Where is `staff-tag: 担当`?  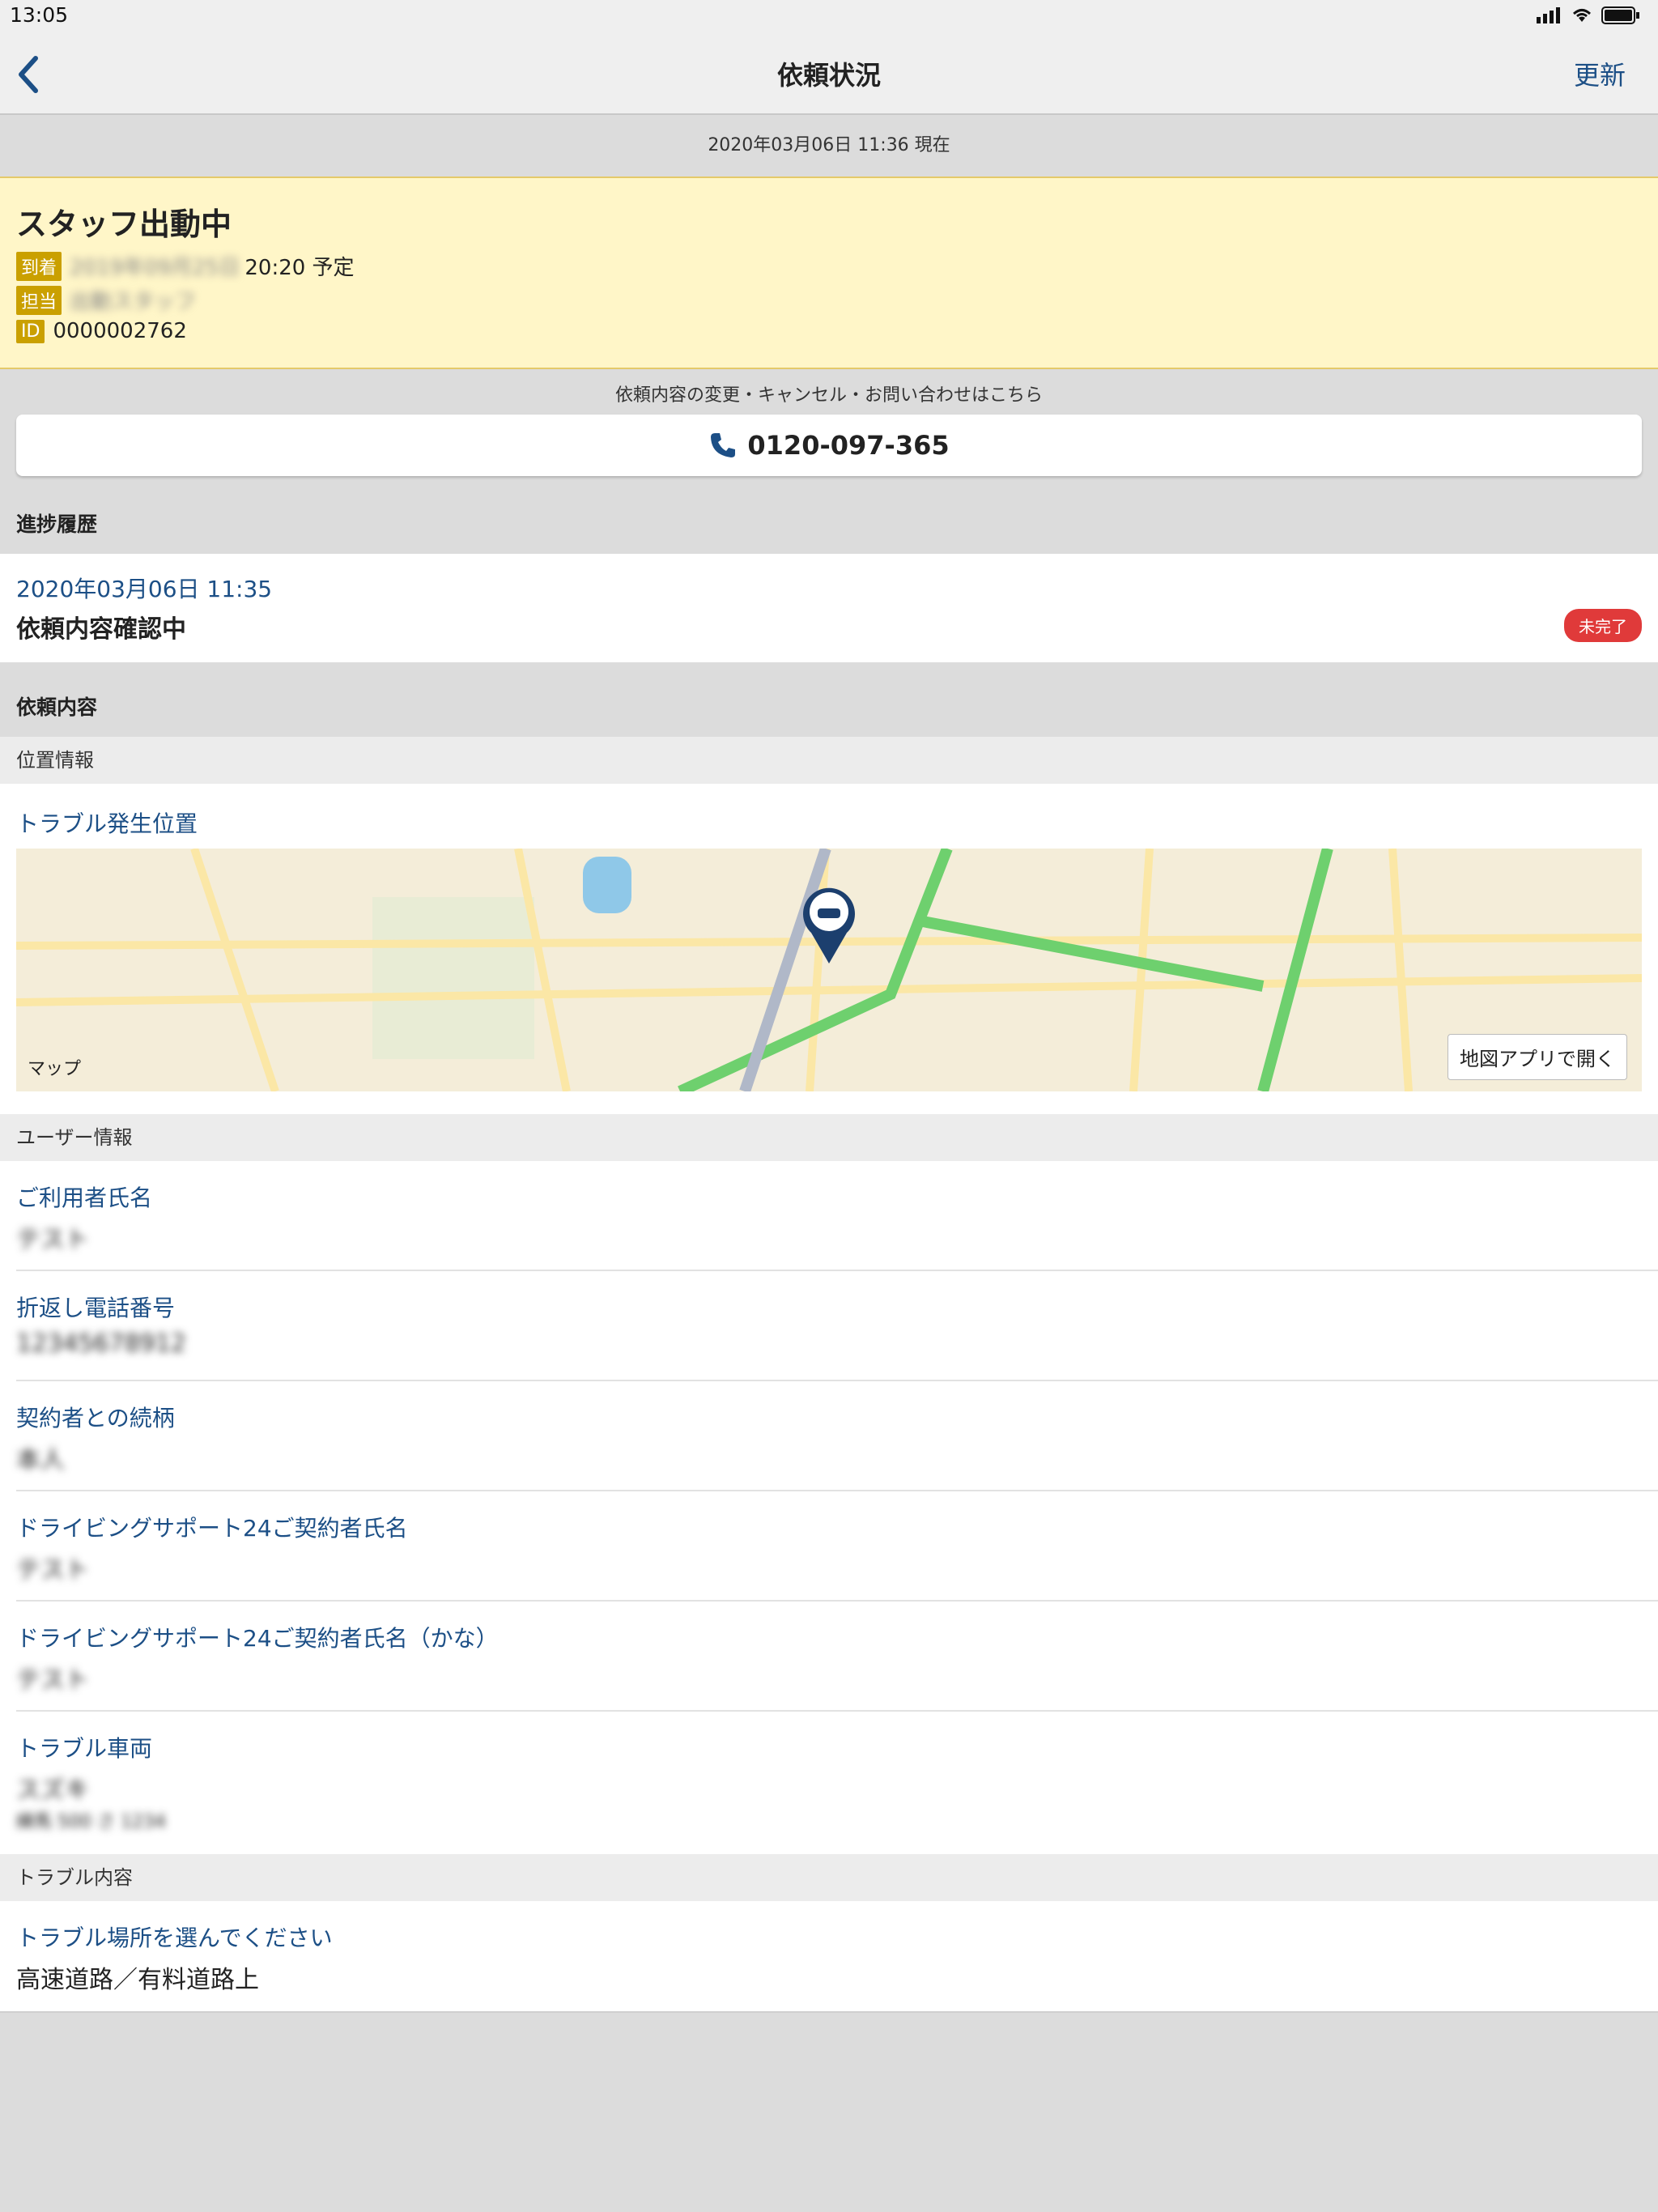 staff-tag: 担当 is located at coordinates (39, 300).